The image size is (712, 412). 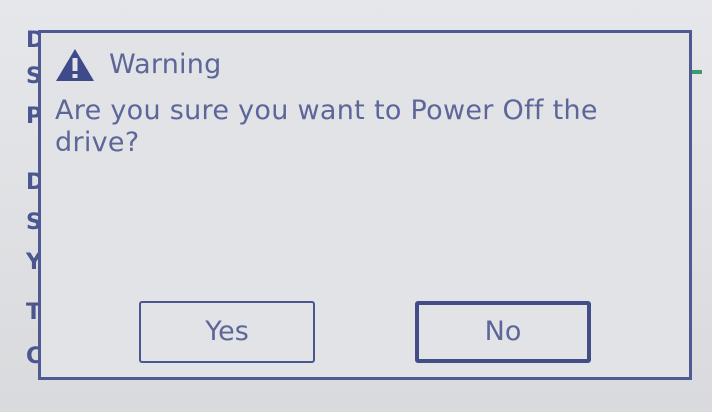 What do you see at coordinates (227, 332) in the screenshot?
I see `yes-button: Yes` at bounding box center [227, 332].